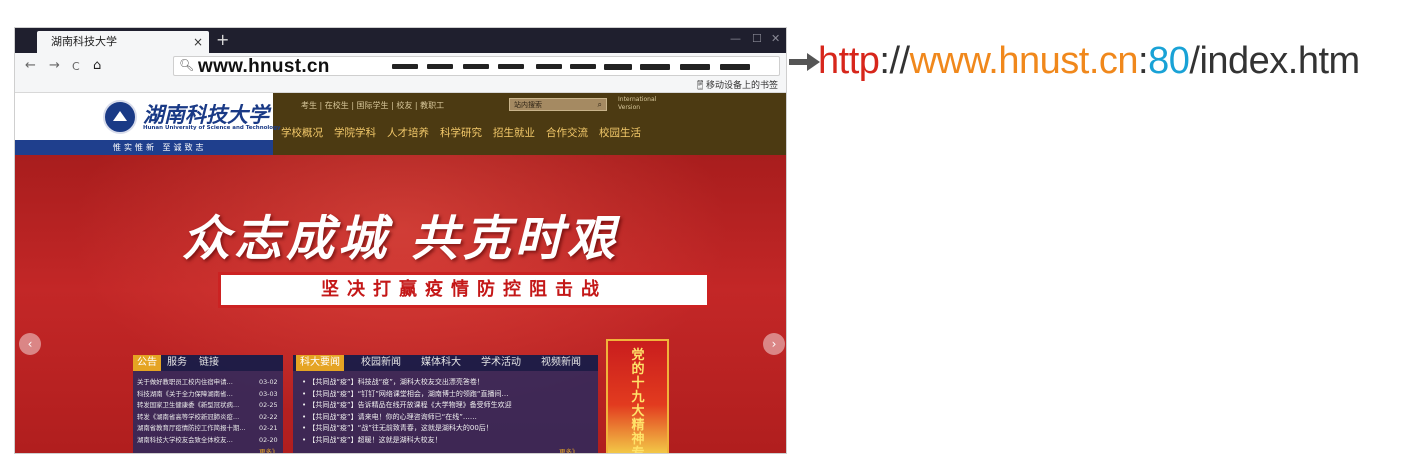 Image resolution: width=1410 pixels, height=454 pixels. I want to click on university-emblem-icon, so click(120, 117).